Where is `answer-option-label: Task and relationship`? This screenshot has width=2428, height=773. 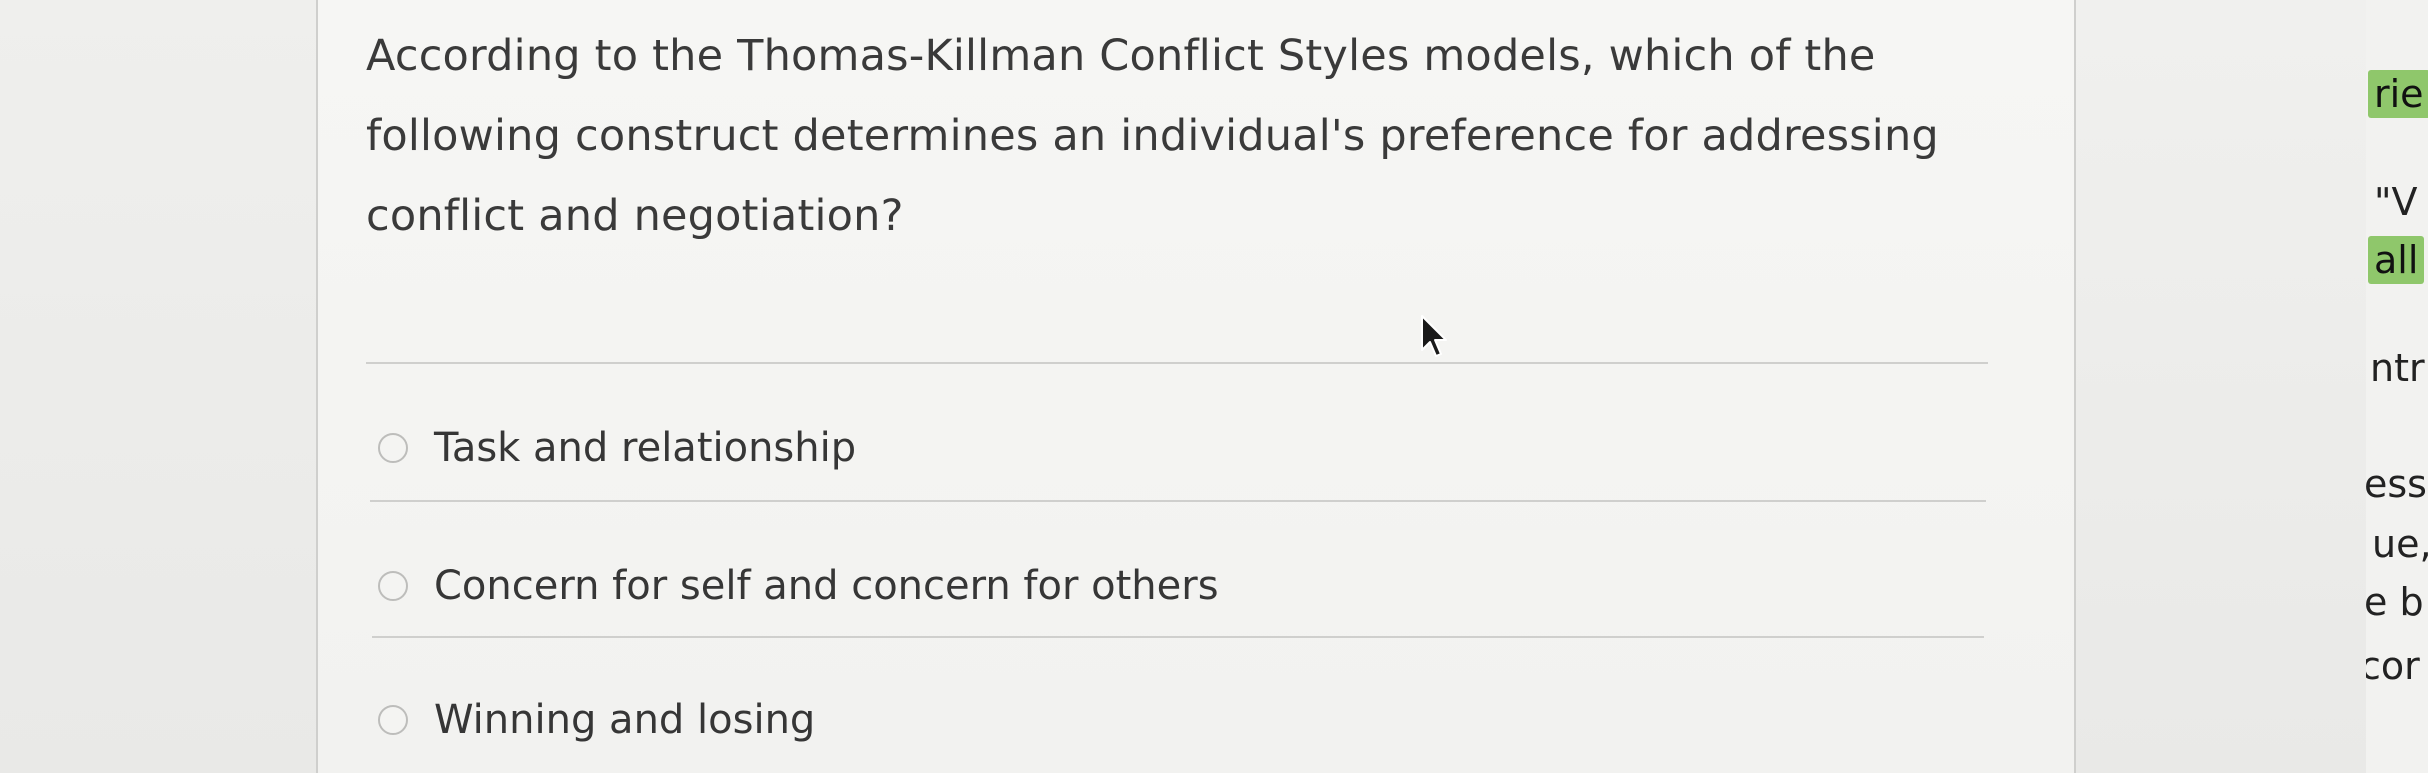 answer-option-label: Task and relationship is located at coordinates (645, 448).